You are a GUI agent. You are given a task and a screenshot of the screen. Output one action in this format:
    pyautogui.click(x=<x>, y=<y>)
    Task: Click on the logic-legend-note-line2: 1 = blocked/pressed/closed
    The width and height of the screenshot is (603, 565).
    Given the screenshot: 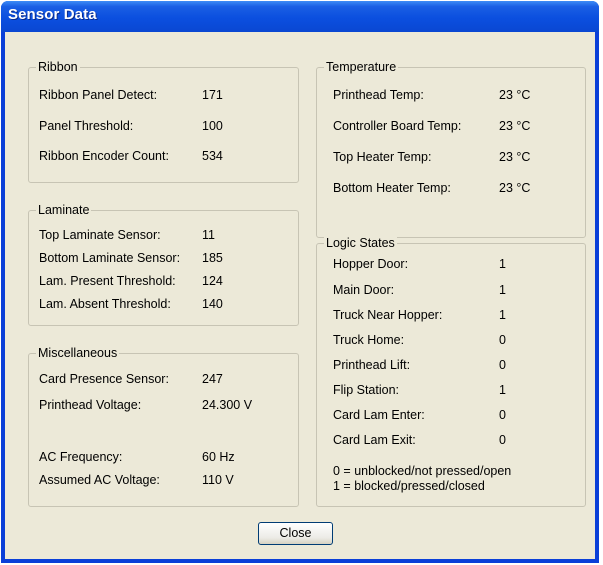 What is the action you would take?
    pyautogui.click(x=409, y=486)
    